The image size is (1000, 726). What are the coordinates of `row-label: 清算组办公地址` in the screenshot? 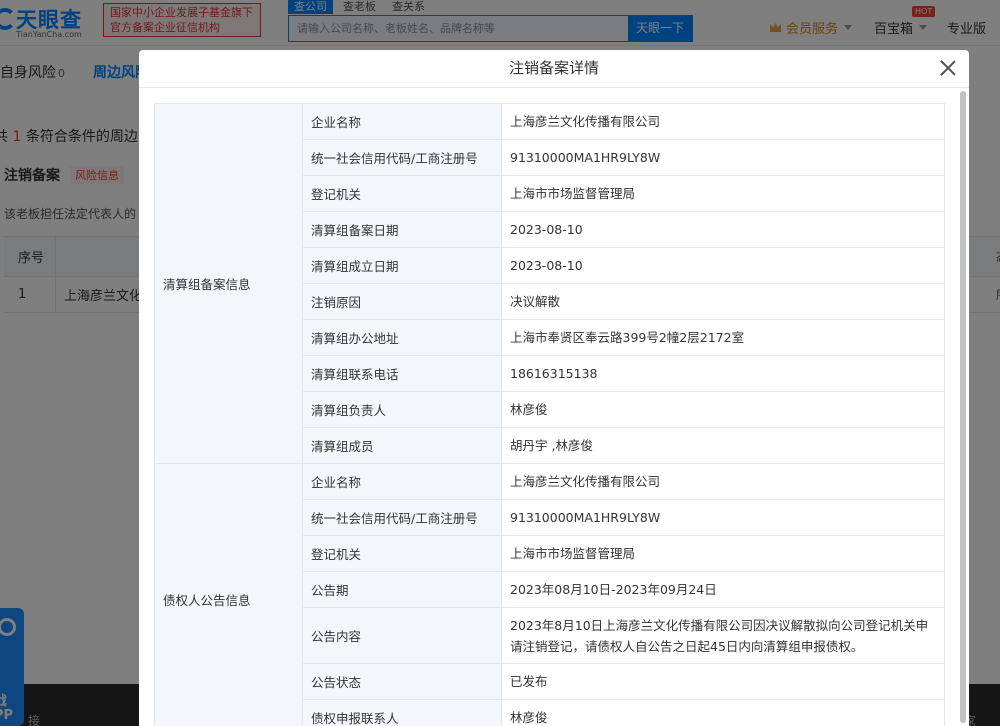 It's located at (402, 337).